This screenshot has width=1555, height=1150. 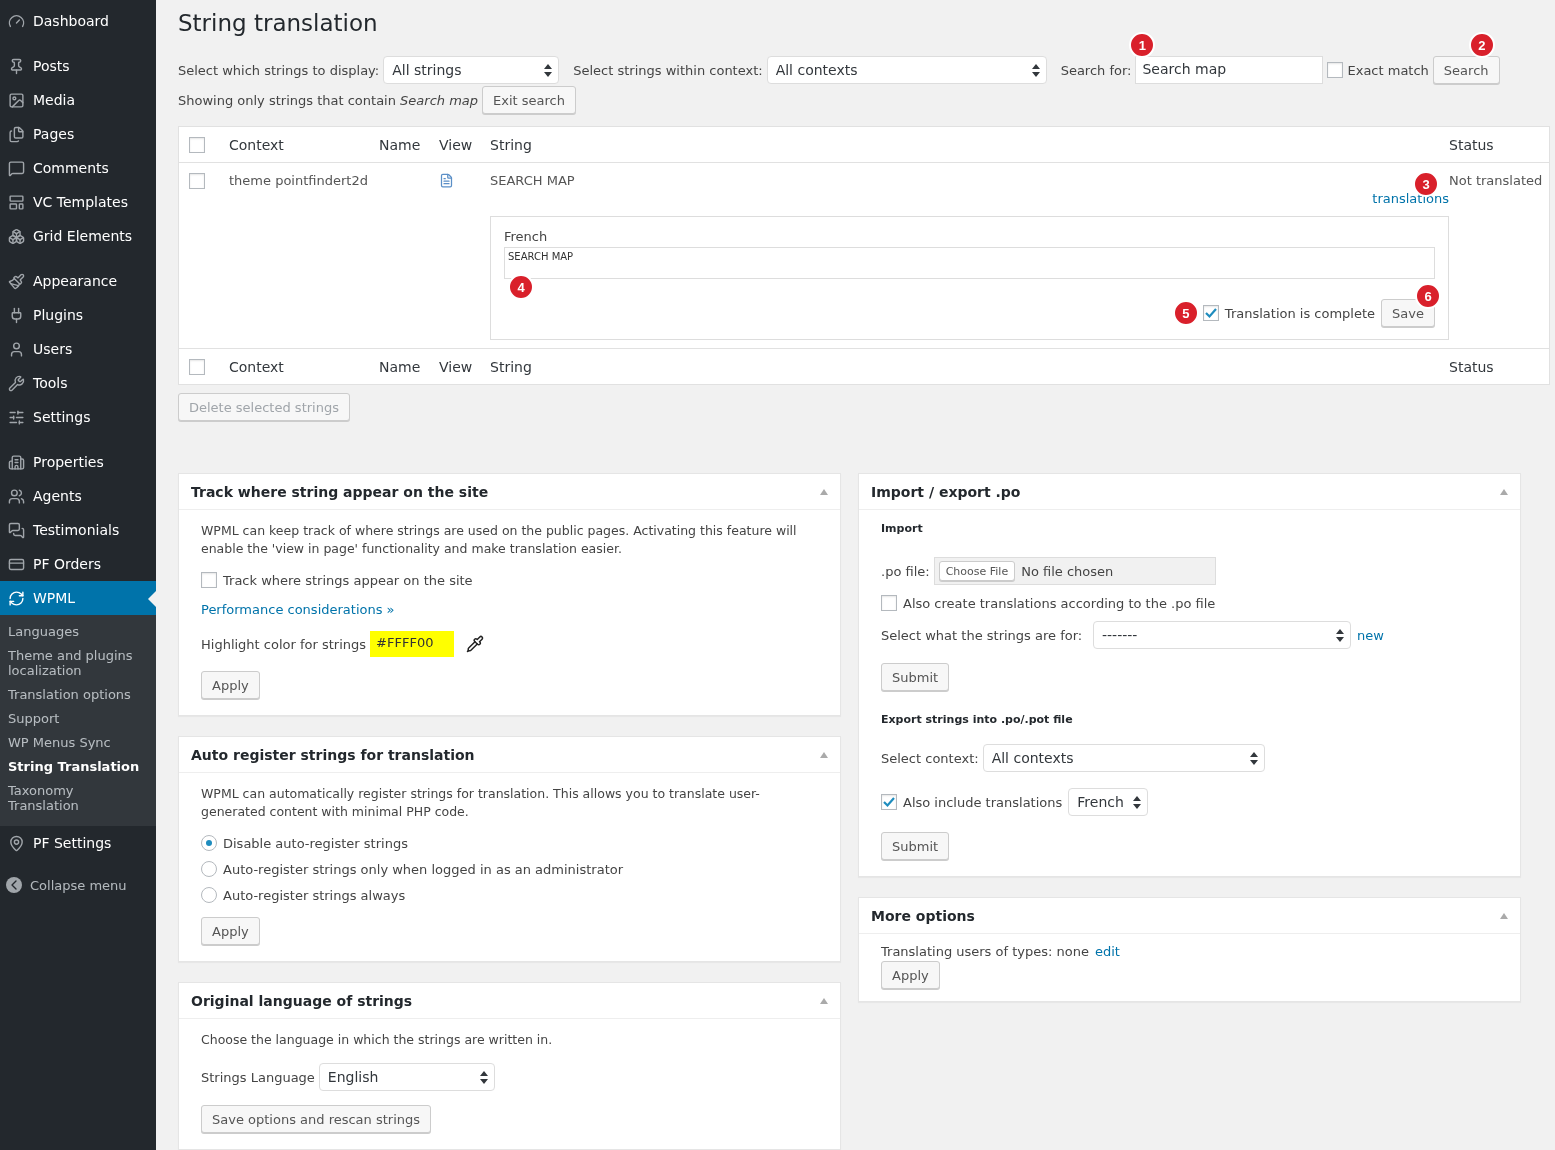 I want to click on sidebar-item: Posts, so click(x=78, y=66).